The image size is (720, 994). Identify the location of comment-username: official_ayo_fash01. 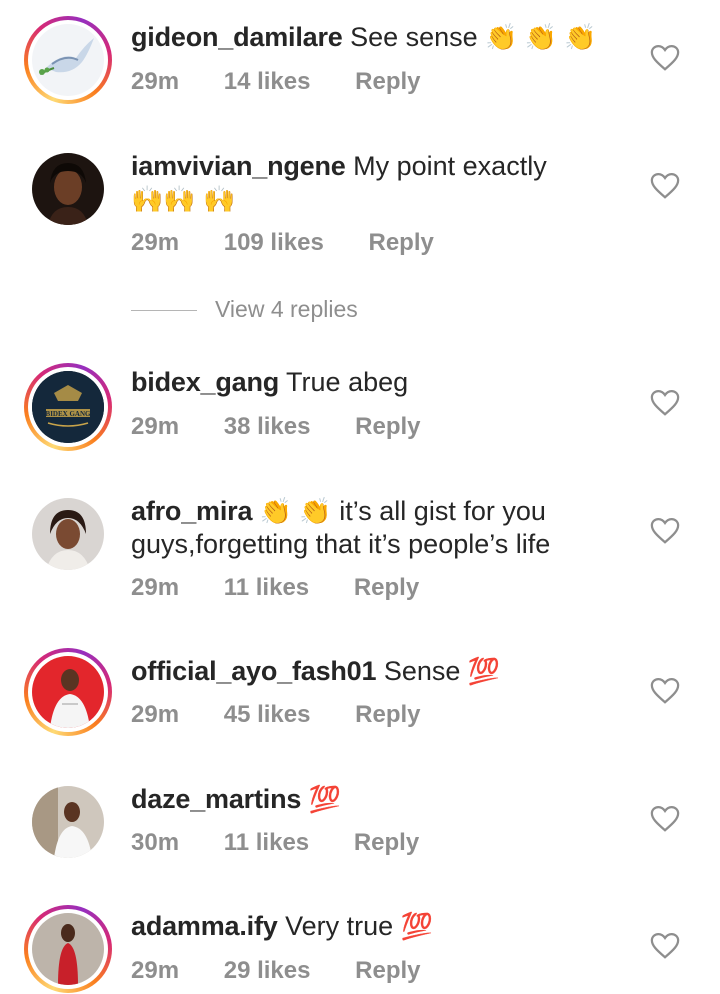
(254, 671).